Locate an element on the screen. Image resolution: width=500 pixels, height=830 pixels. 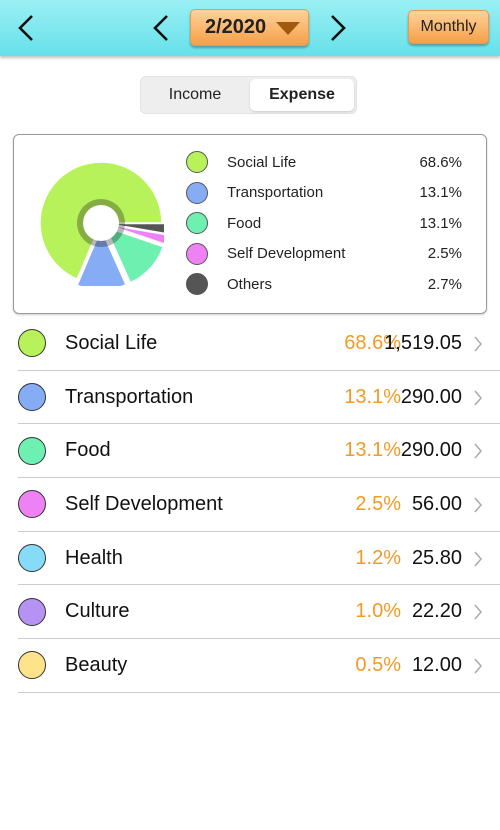
triangle-down-icon is located at coordinates (288, 28).